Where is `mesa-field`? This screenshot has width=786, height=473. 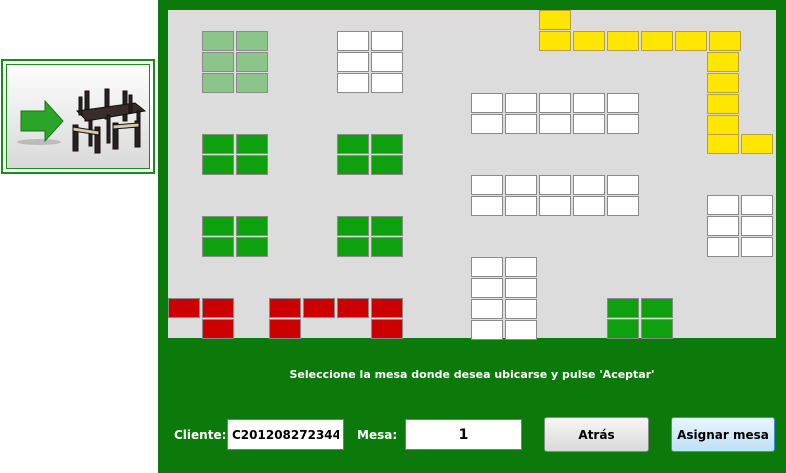
mesa-field is located at coordinates (463, 434).